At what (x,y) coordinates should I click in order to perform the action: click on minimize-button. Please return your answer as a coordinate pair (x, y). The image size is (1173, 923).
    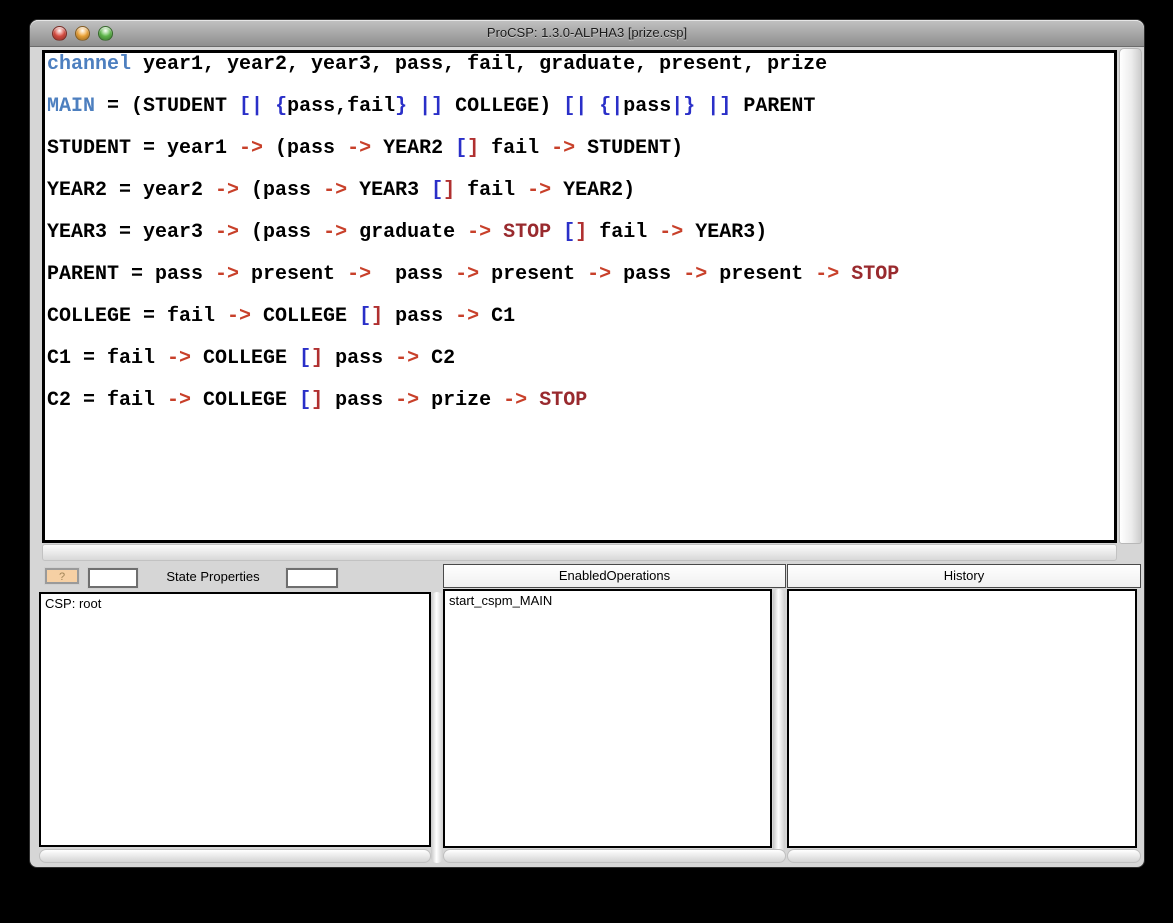
    Looking at the image, I should click on (82, 33).